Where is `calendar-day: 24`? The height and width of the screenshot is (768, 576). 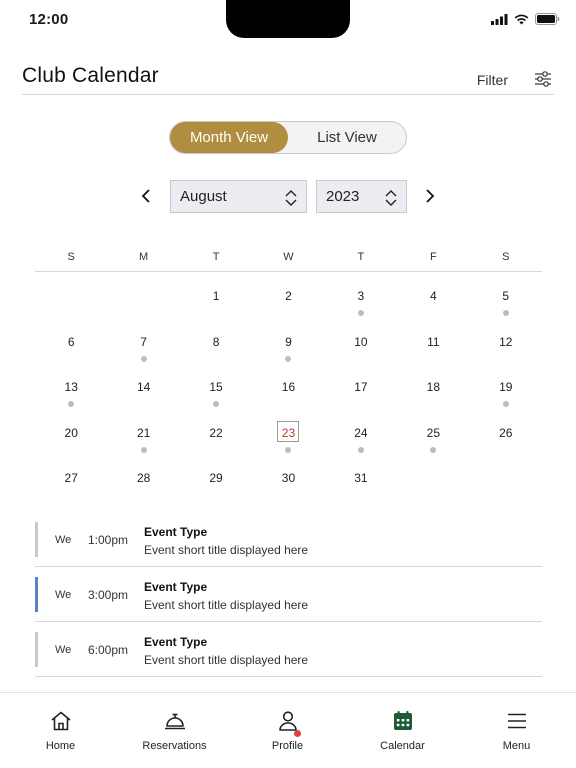
calendar-day: 24 is located at coordinates (361, 432).